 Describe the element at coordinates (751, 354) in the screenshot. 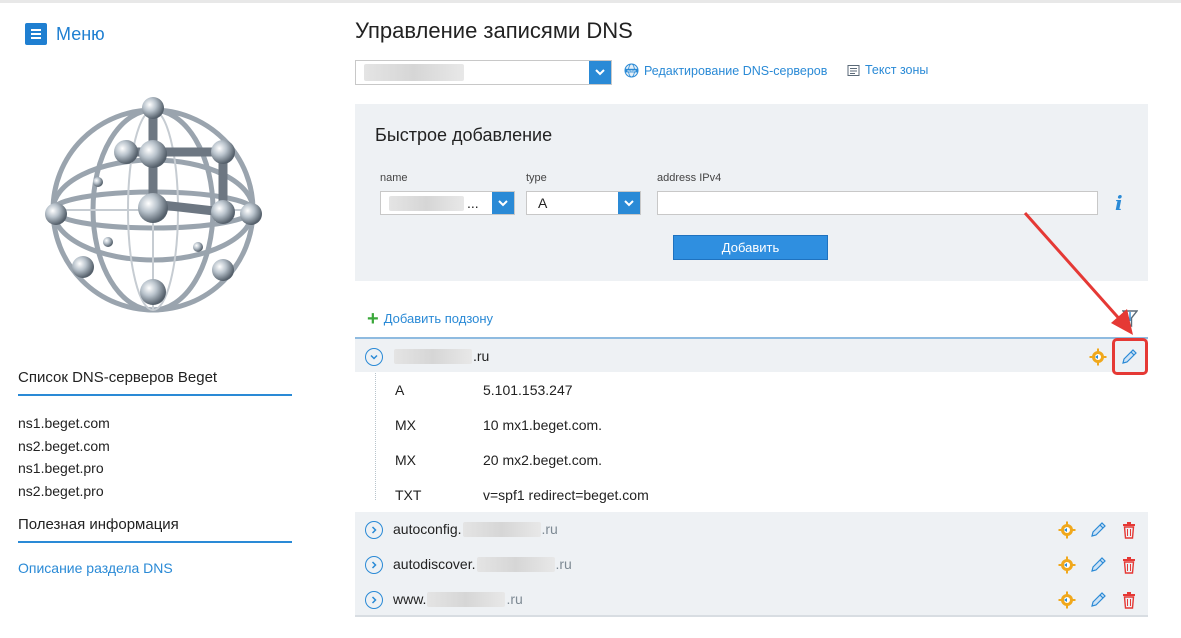

I see `zone-row-main: .ru` at that location.